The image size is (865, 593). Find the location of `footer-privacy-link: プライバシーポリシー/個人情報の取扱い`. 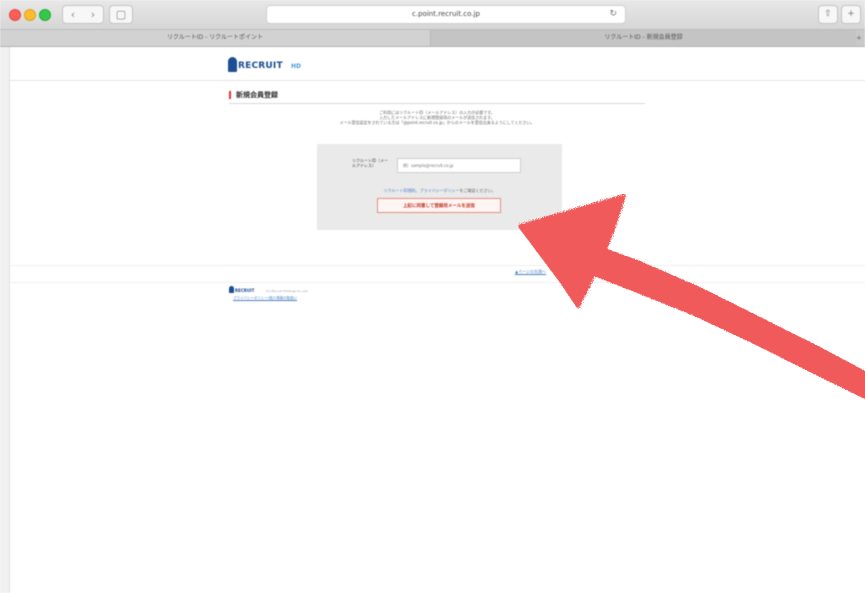

footer-privacy-link: プライバシーポリシー/個人情報の取扱い is located at coordinates (265, 298).